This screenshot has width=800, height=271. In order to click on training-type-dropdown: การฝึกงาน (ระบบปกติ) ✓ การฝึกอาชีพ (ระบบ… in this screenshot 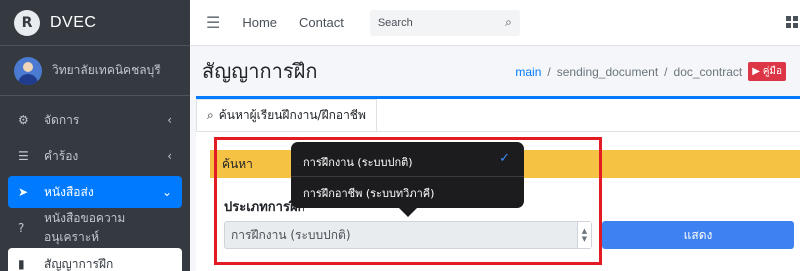, I will do `click(407, 179)`.